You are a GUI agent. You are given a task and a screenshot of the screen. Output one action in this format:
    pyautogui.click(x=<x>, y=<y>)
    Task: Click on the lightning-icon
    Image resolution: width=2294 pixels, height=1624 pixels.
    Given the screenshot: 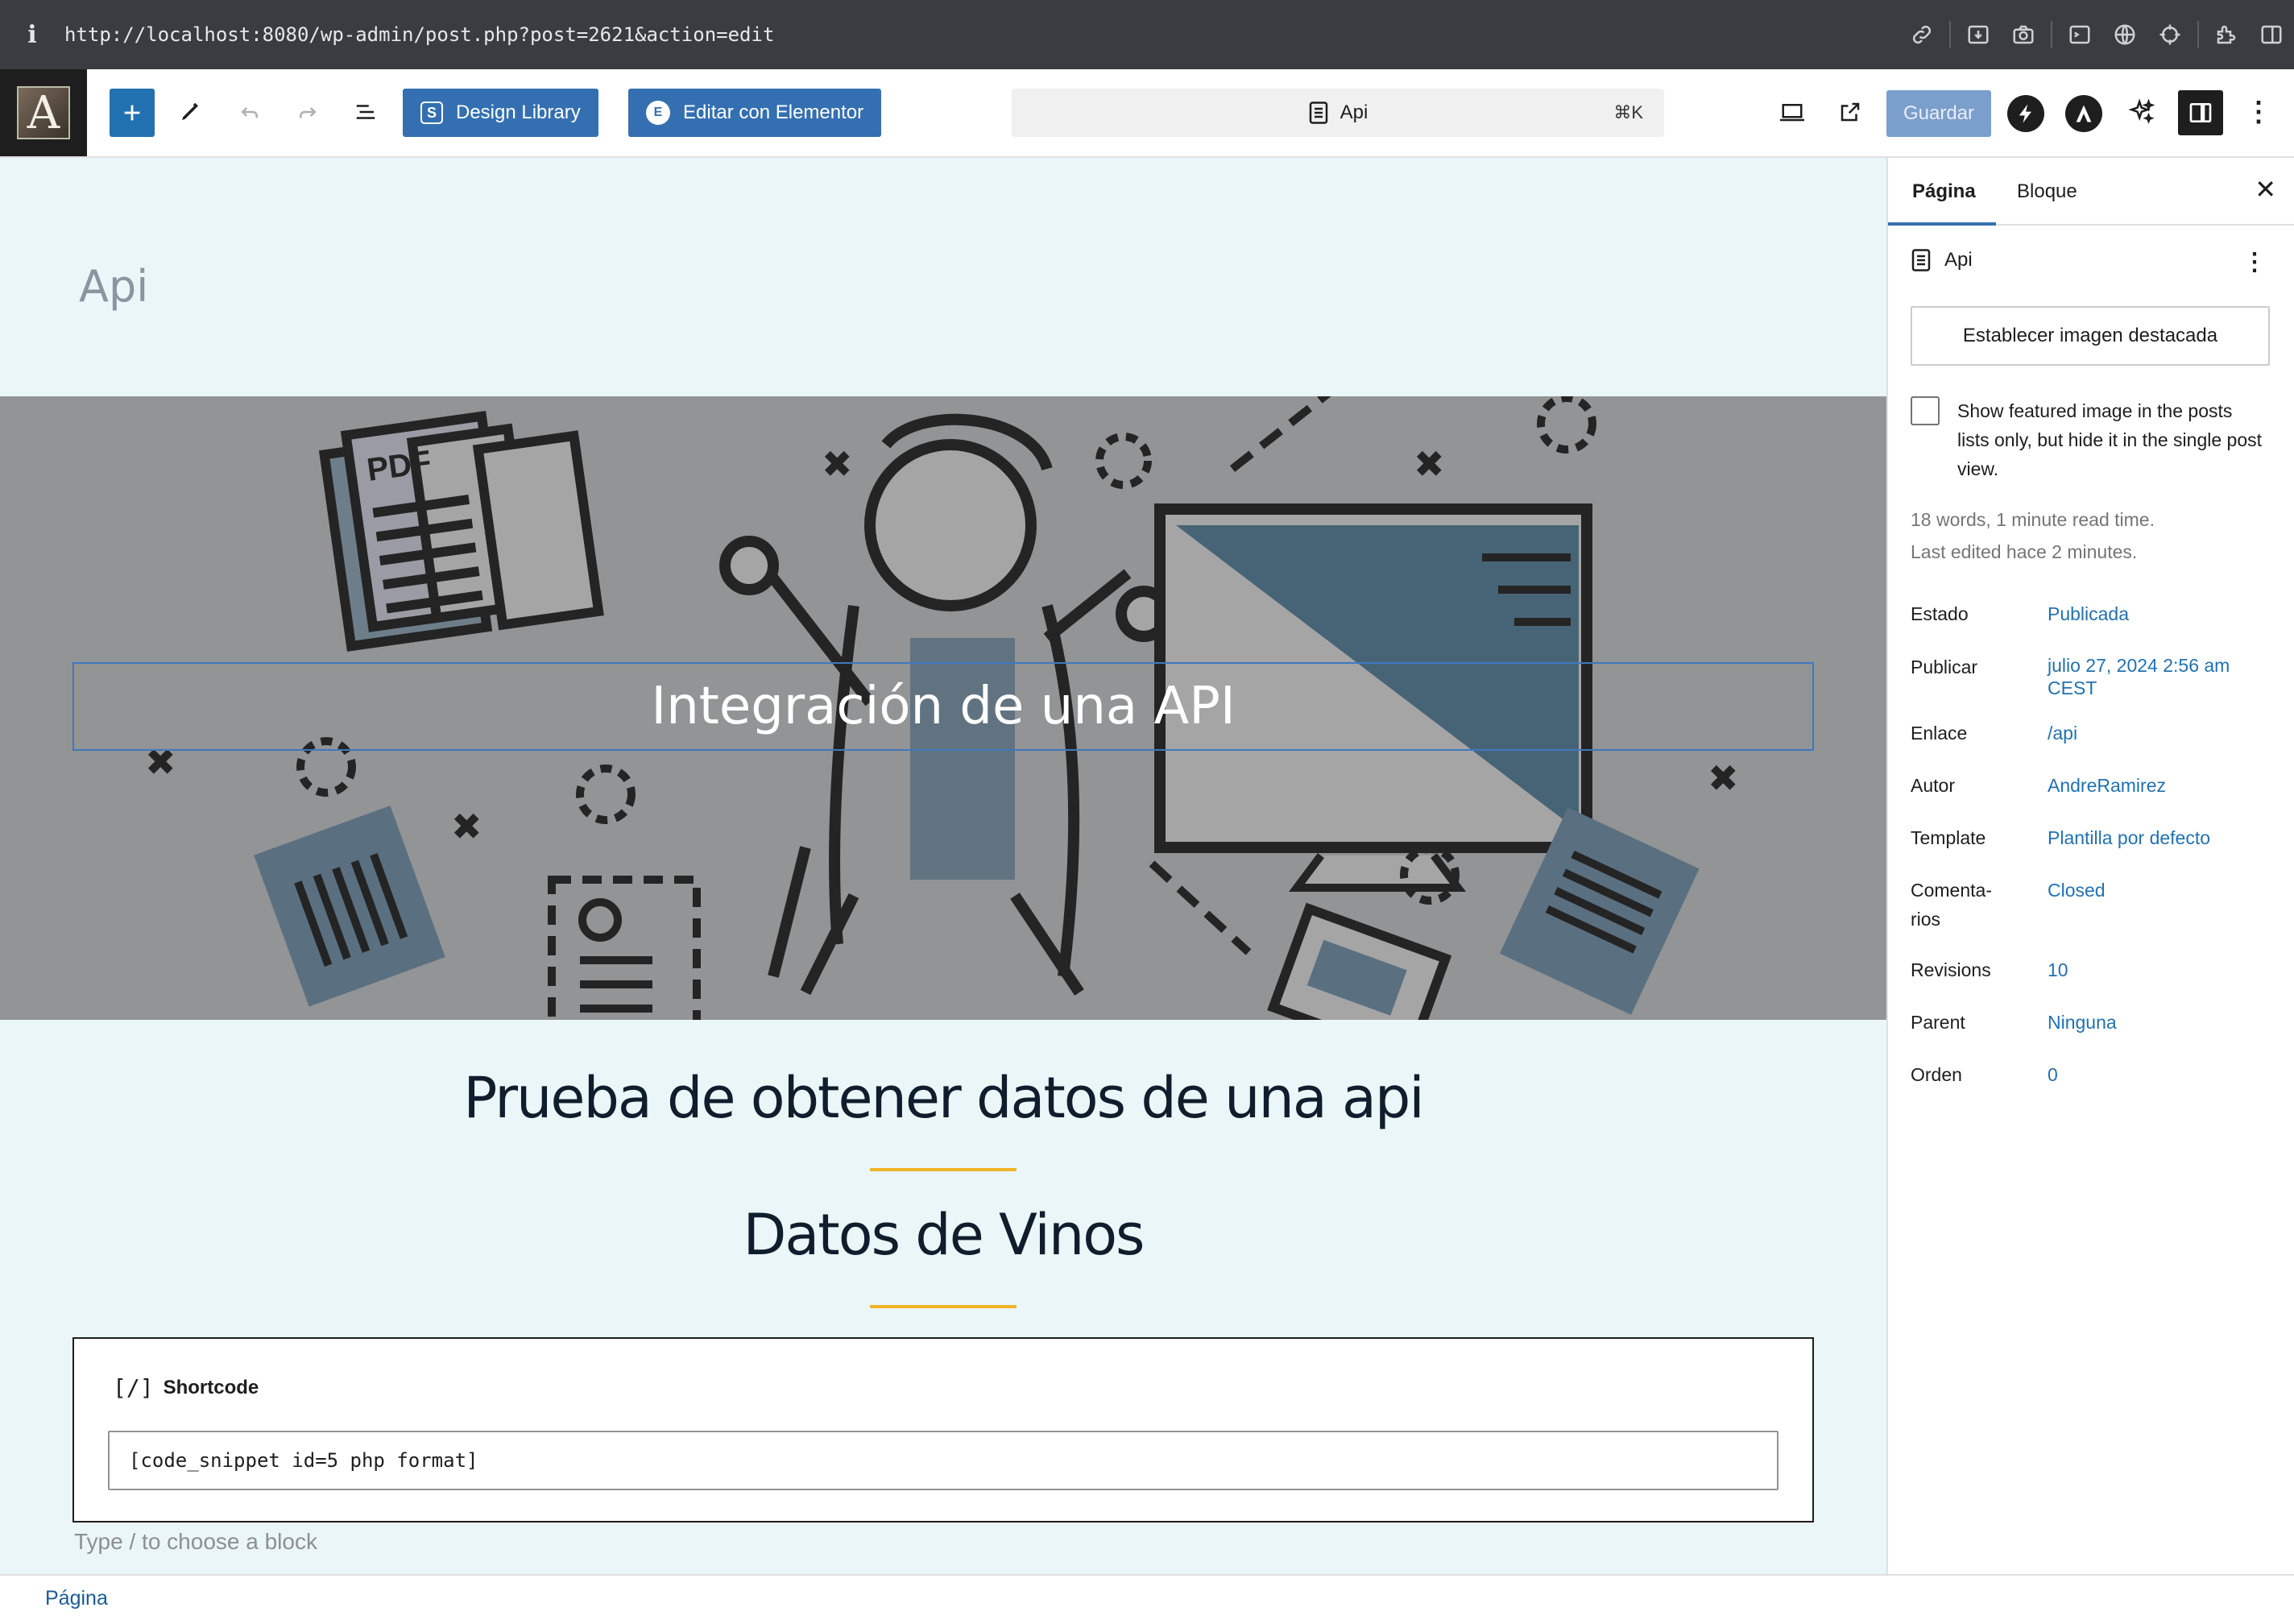 What is the action you would take?
    pyautogui.click(x=2025, y=114)
    